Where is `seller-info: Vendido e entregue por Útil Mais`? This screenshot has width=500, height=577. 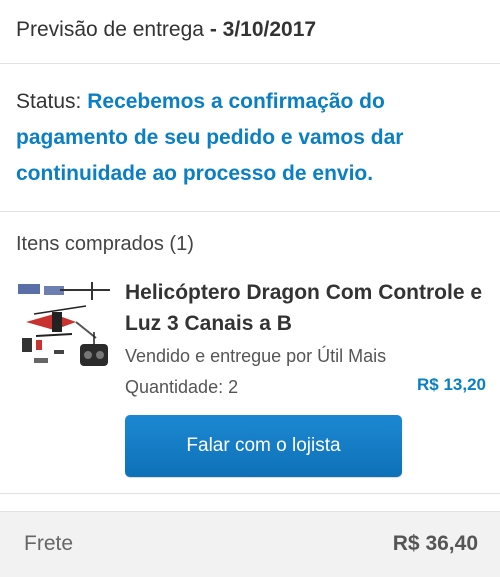
seller-info: Vendido e entregue por Útil Mais is located at coordinates (256, 356).